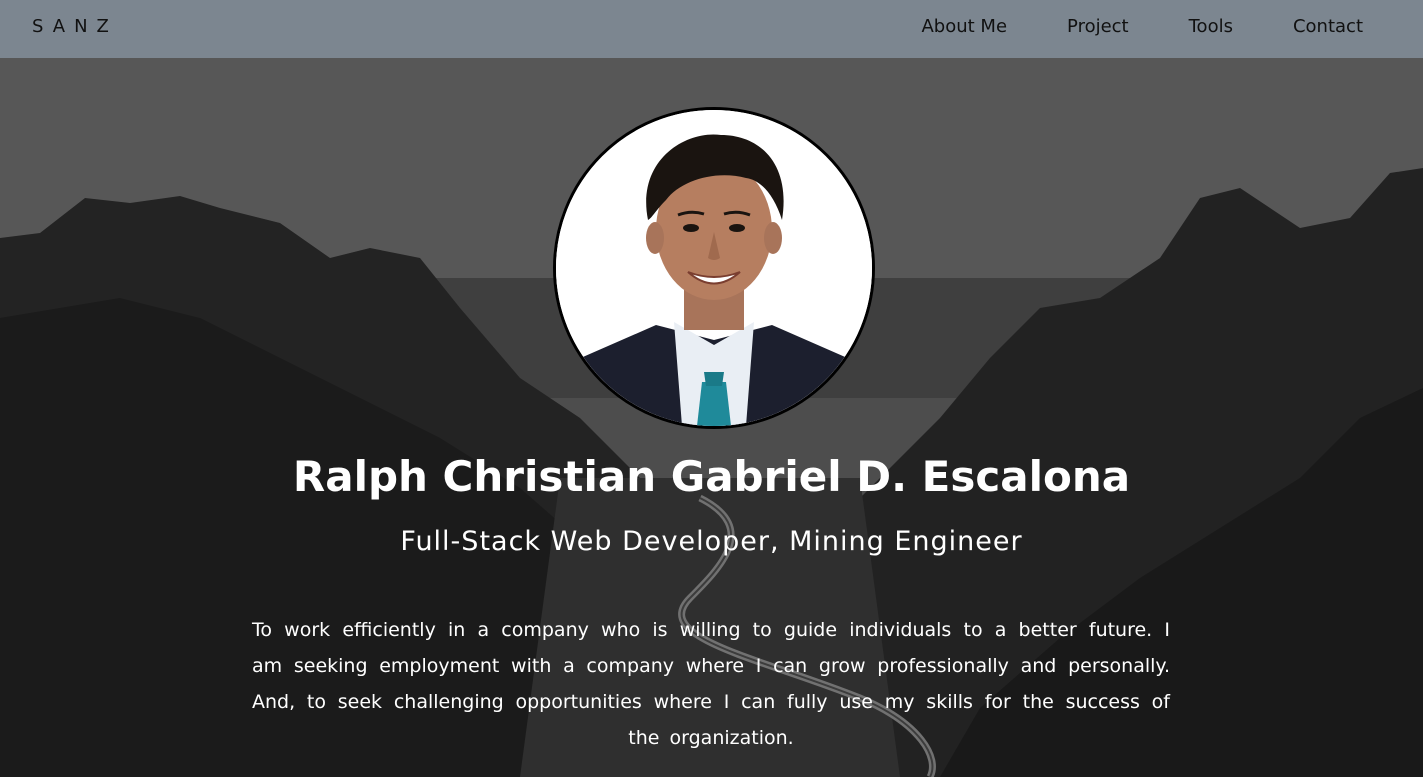 The height and width of the screenshot is (777, 1423). What do you see at coordinates (1211, 26) in the screenshot?
I see `nav-link-tools: Tools` at bounding box center [1211, 26].